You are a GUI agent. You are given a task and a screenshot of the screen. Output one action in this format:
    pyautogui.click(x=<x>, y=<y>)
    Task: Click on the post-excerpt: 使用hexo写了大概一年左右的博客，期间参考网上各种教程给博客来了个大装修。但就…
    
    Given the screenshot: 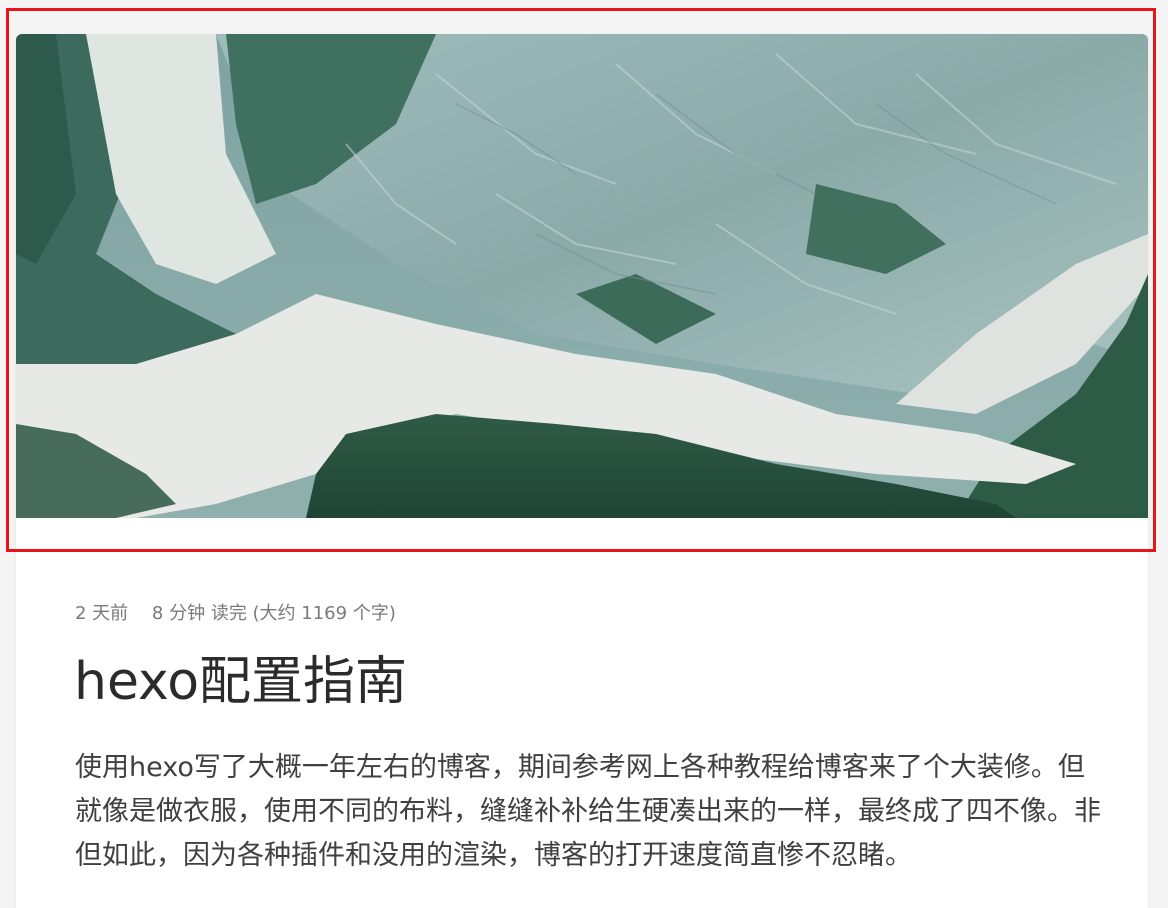 What is the action you would take?
    pyautogui.click(x=588, y=811)
    